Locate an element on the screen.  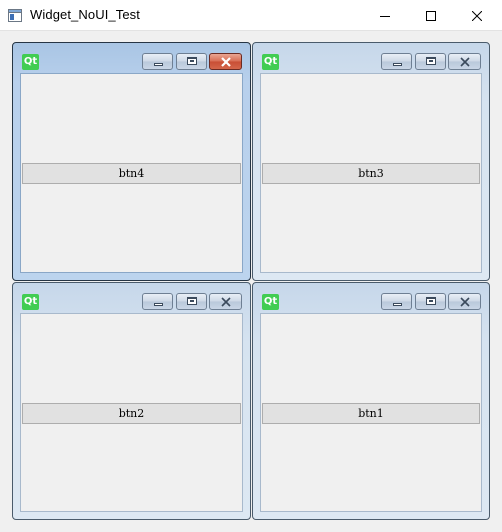
btn1-button: btn1 is located at coordinates (371, 413).